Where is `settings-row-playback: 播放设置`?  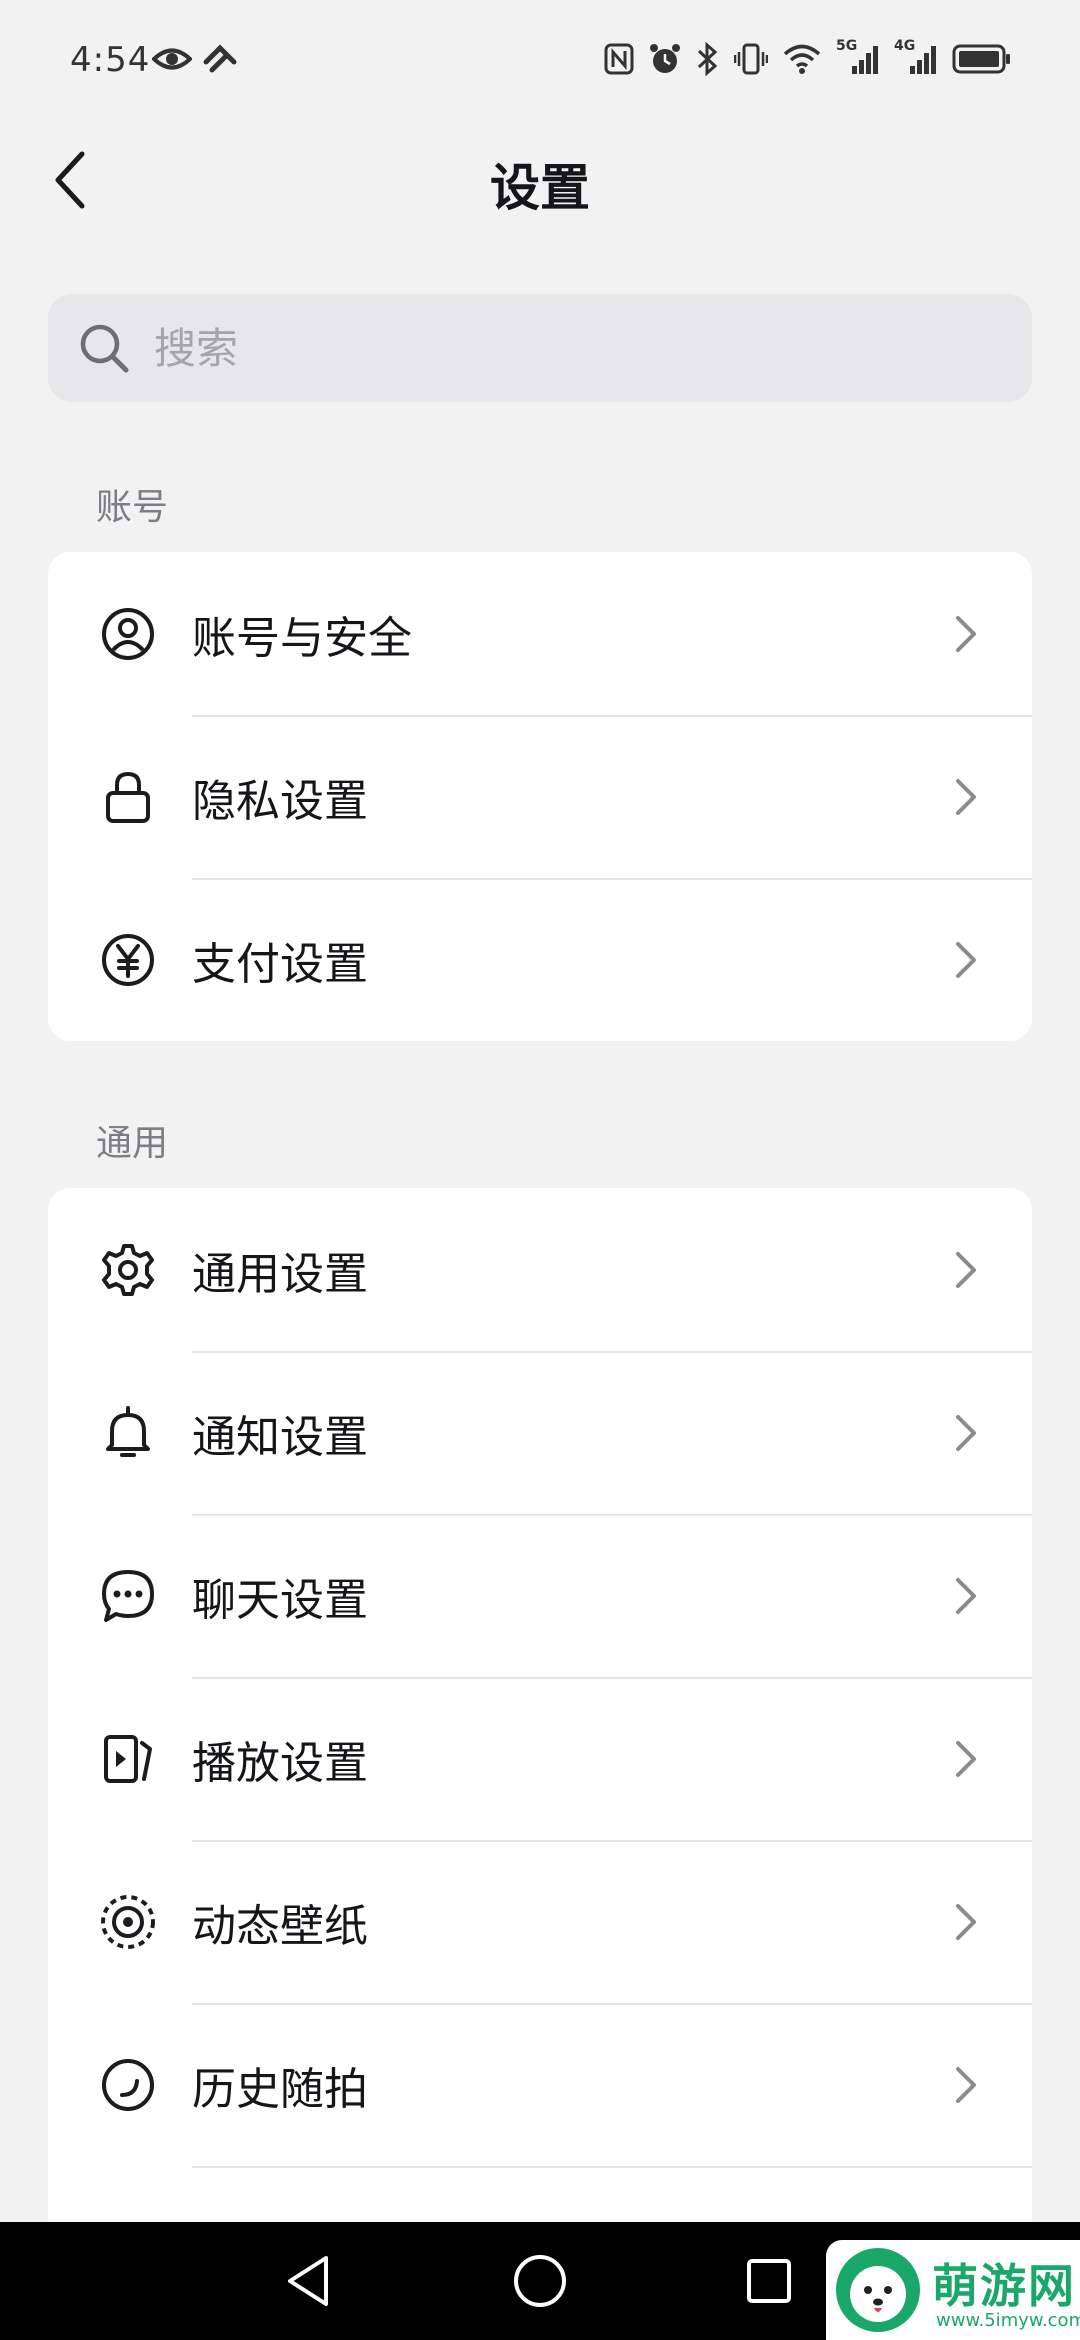
settings-row-playback: 播放设置 is located at coordinates (540, 1758).